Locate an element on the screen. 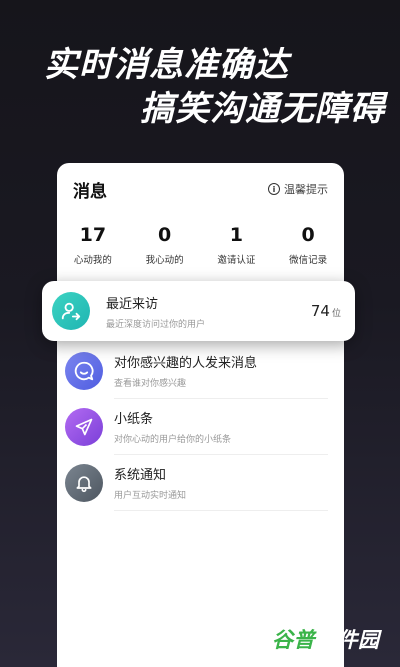  list-item-subtitle: 对你心动的用户给你的小纸条 is located at coordinates (173, 440).